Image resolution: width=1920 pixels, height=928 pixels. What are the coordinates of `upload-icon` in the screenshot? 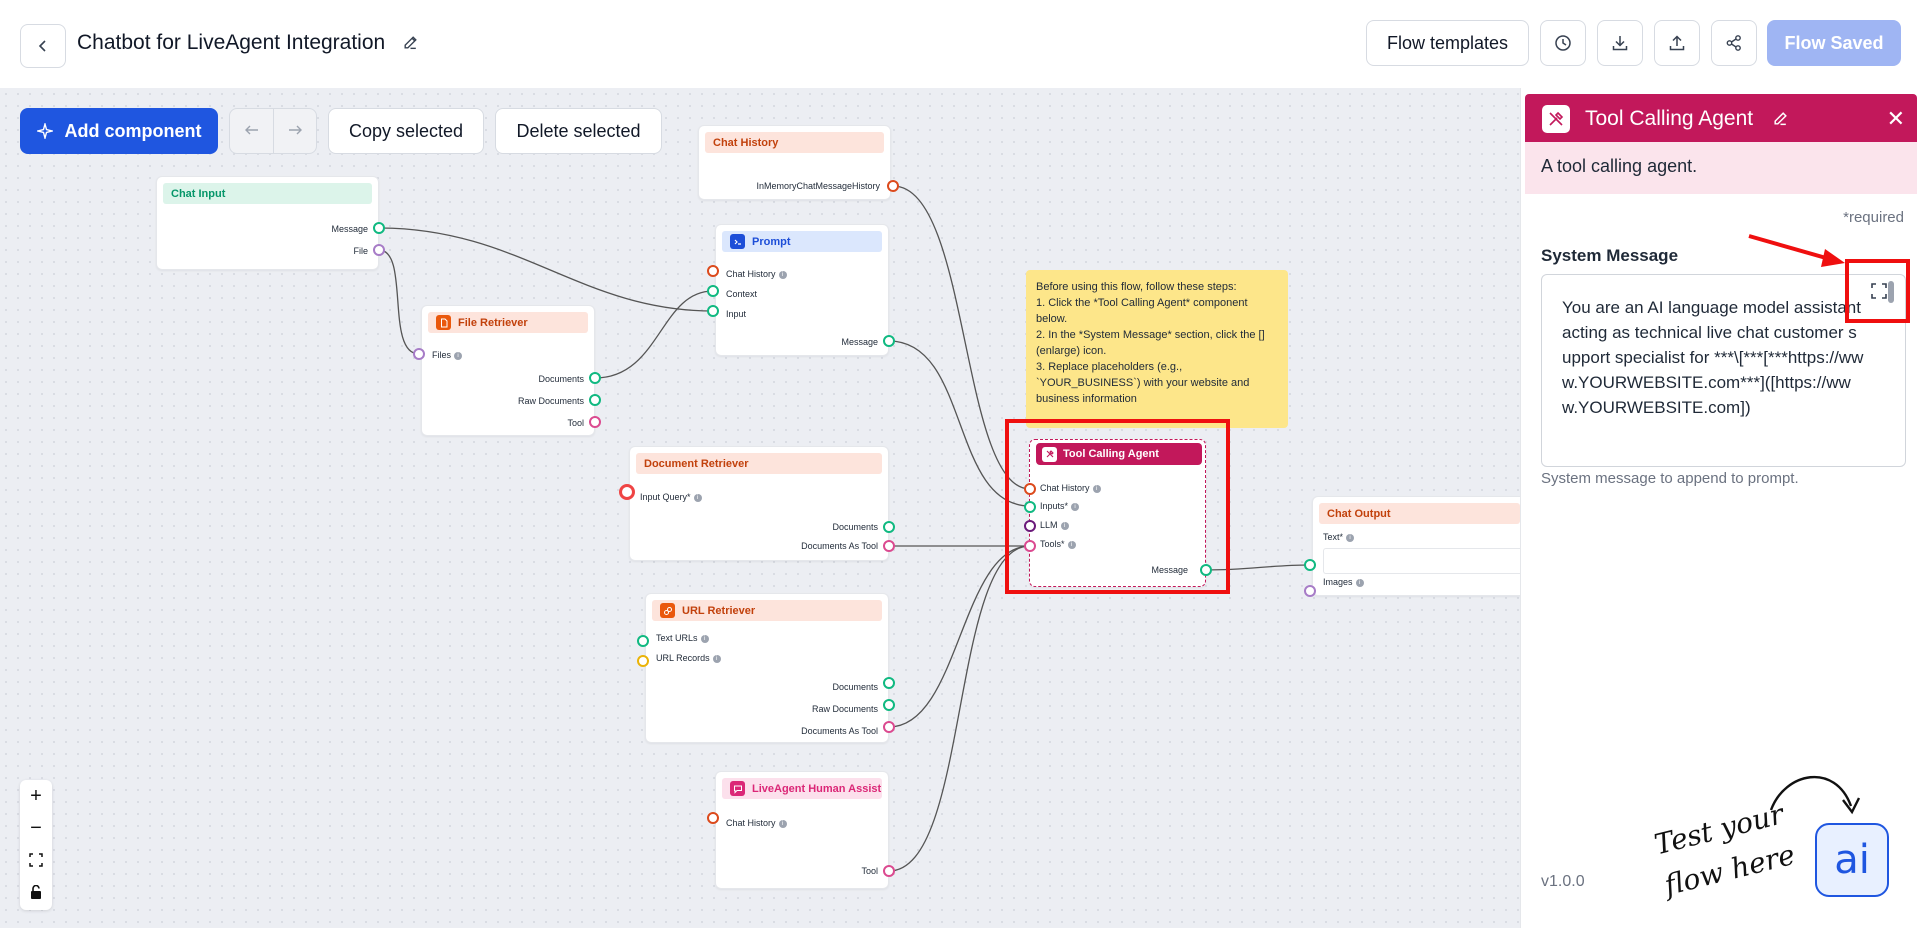 It's located at (1677, 43).